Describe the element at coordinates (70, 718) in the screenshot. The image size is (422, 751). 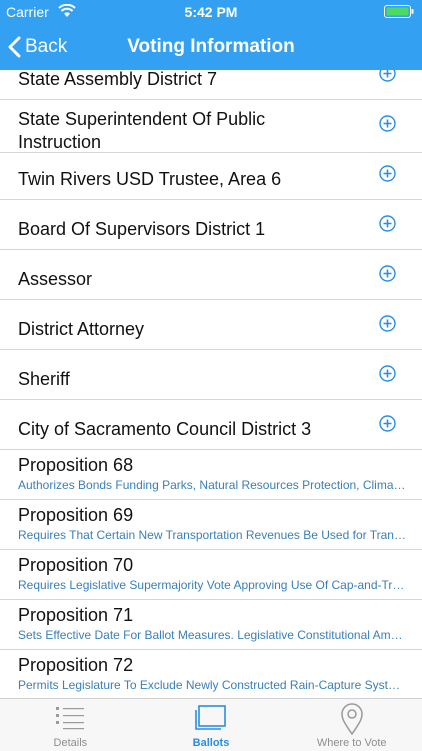
I see `list-icon` at that location.